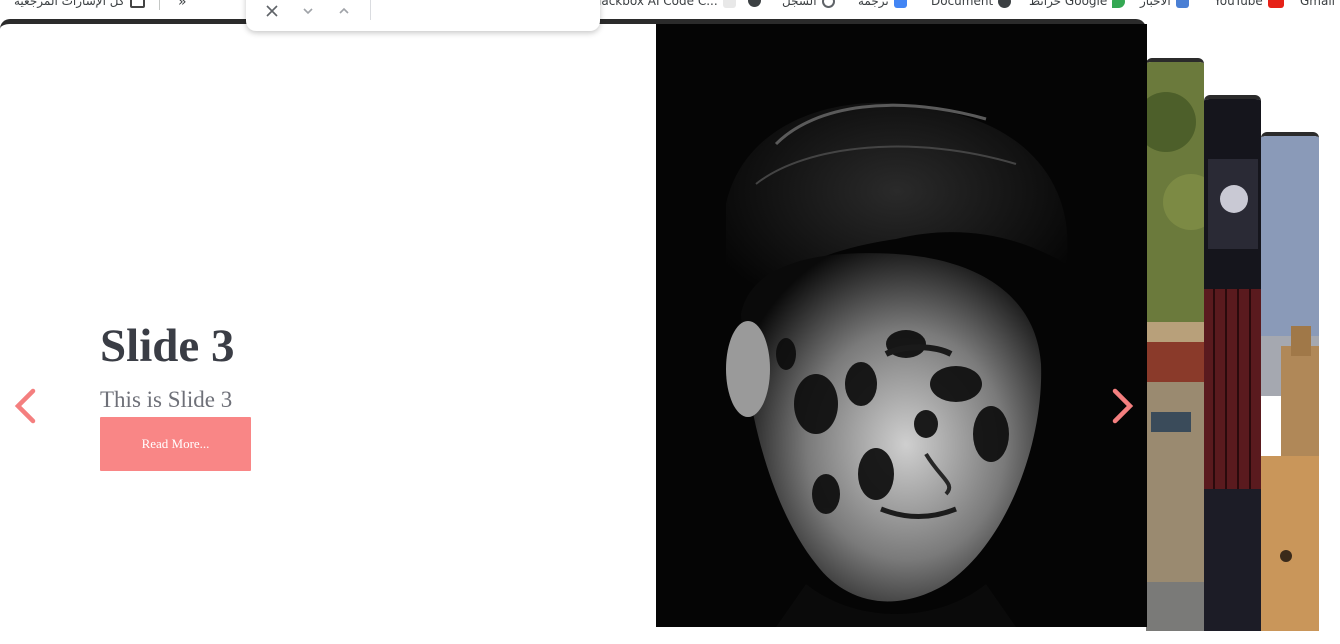 The width and height of the screenshot is (1340, 644). I want to click on news-icon, so click(1182, 4).